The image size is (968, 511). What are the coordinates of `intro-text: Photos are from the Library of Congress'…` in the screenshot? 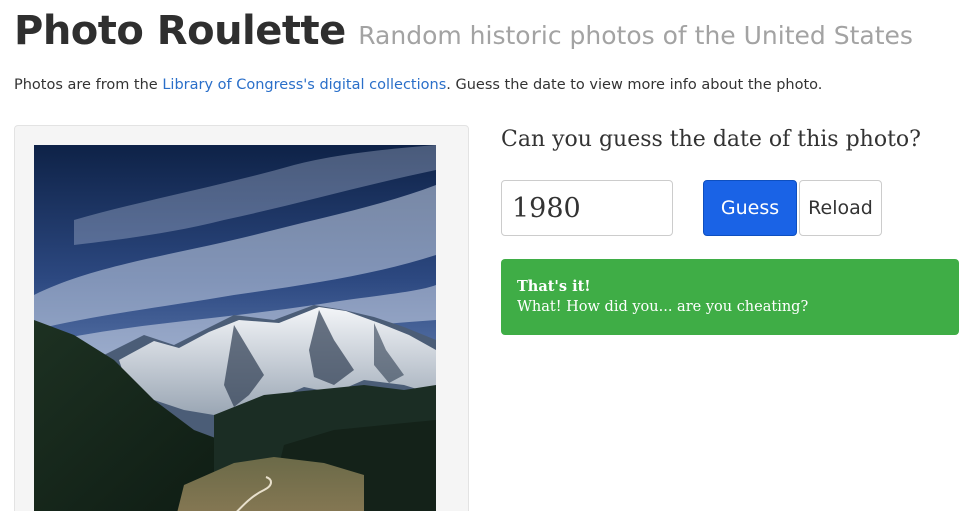 It's located at (418, 85).